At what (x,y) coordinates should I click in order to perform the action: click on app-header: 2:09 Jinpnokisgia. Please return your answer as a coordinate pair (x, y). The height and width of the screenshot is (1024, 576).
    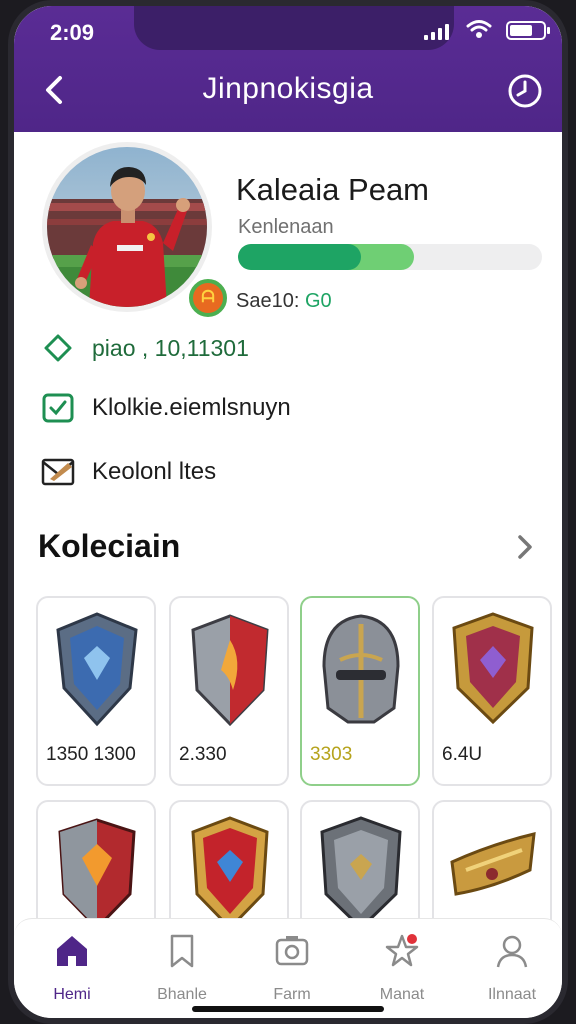
    Looking at the image, I should click on (288, 69).